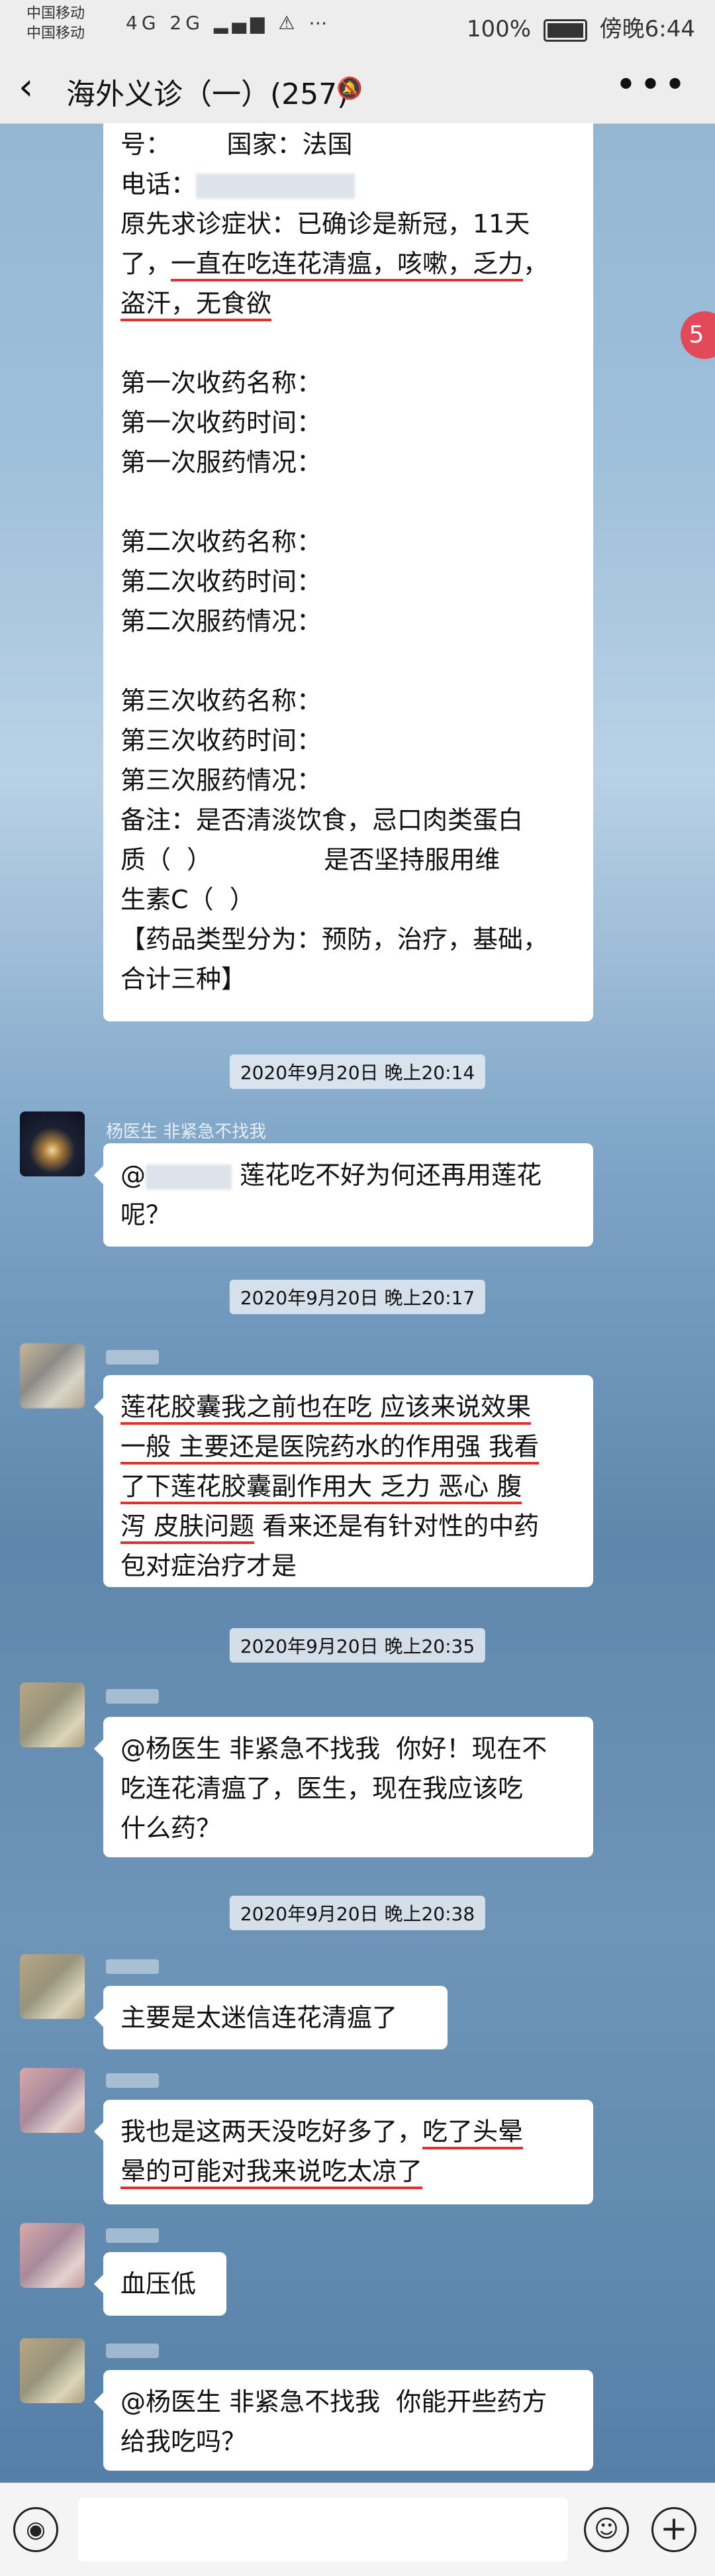 The image size is (715, 2576). What do you see at coordinates (358, 1913) in the screenshot?
I see `timestamp: 2020年9月20日 晚上20:38` at bounding box center [358, 1913].